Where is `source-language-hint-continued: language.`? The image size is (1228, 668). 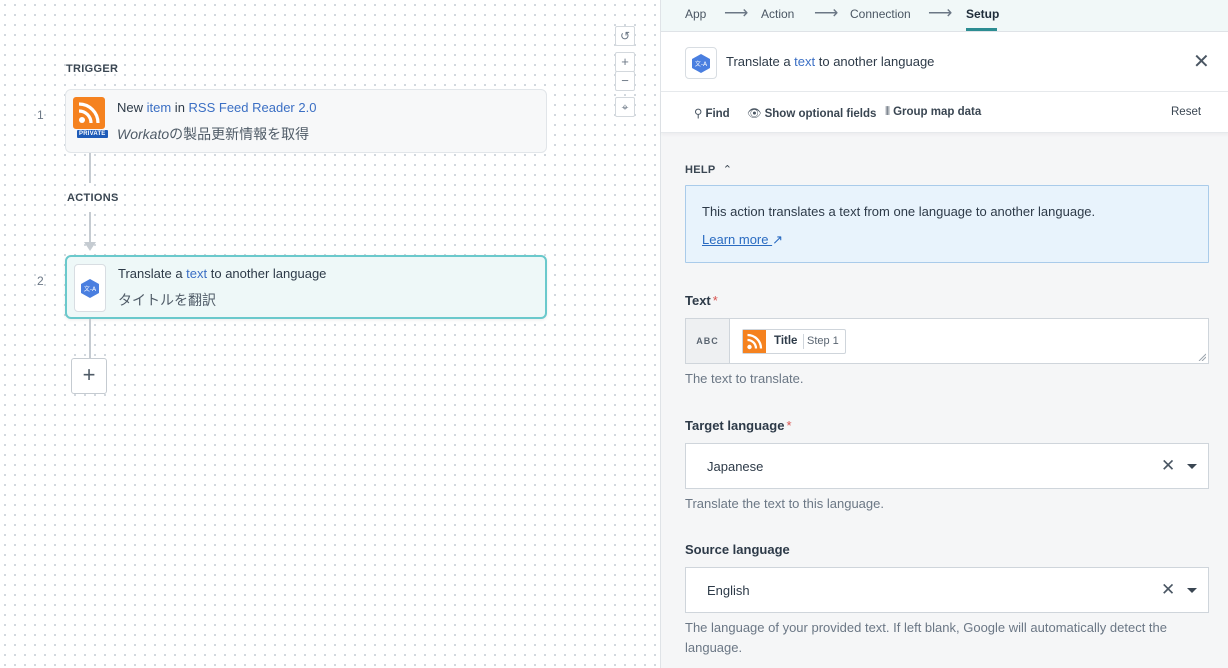 source-language-hint-continued: language. is located at coordinates (714, 647).